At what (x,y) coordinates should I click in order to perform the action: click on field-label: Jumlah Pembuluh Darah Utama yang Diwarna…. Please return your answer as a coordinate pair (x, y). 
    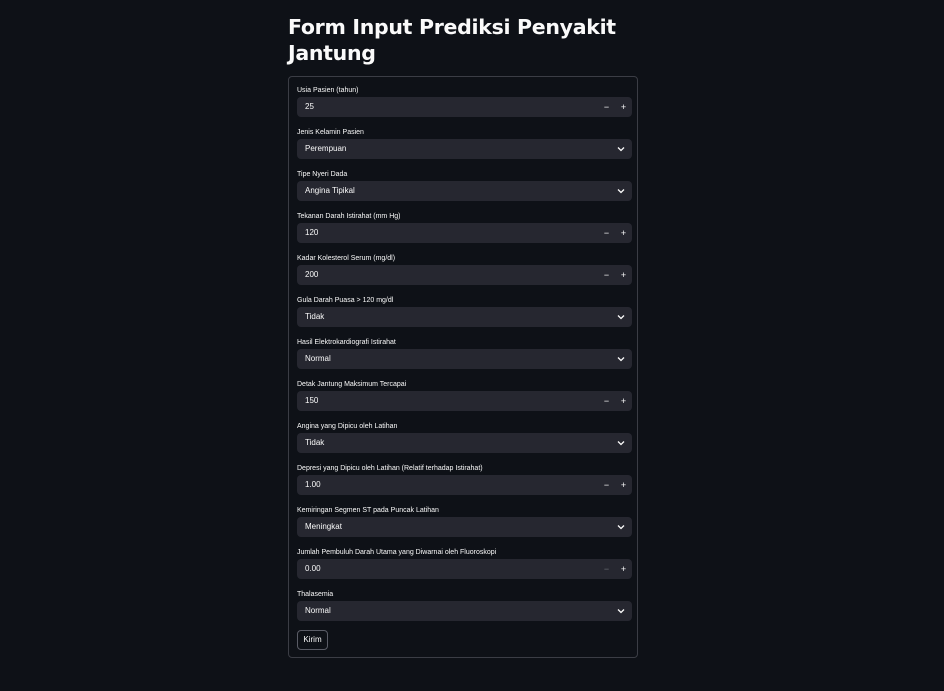
    Looking at the image, I should click on (397, 552).